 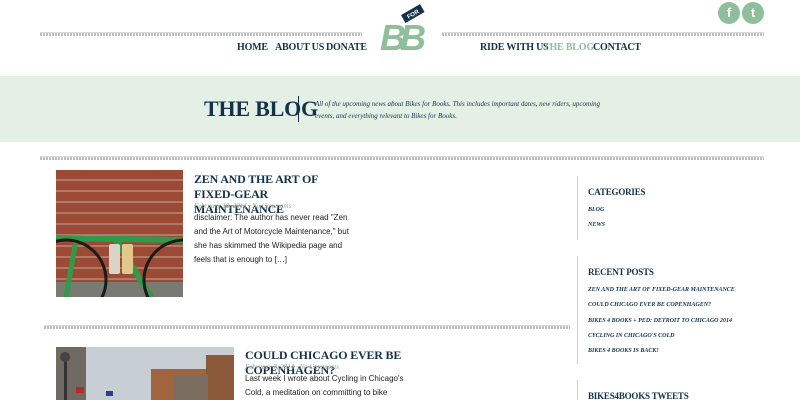 What do you see at coordinates (307, 327) in the screenshot?
I see `post-divider` at bounding box center [307, 327].